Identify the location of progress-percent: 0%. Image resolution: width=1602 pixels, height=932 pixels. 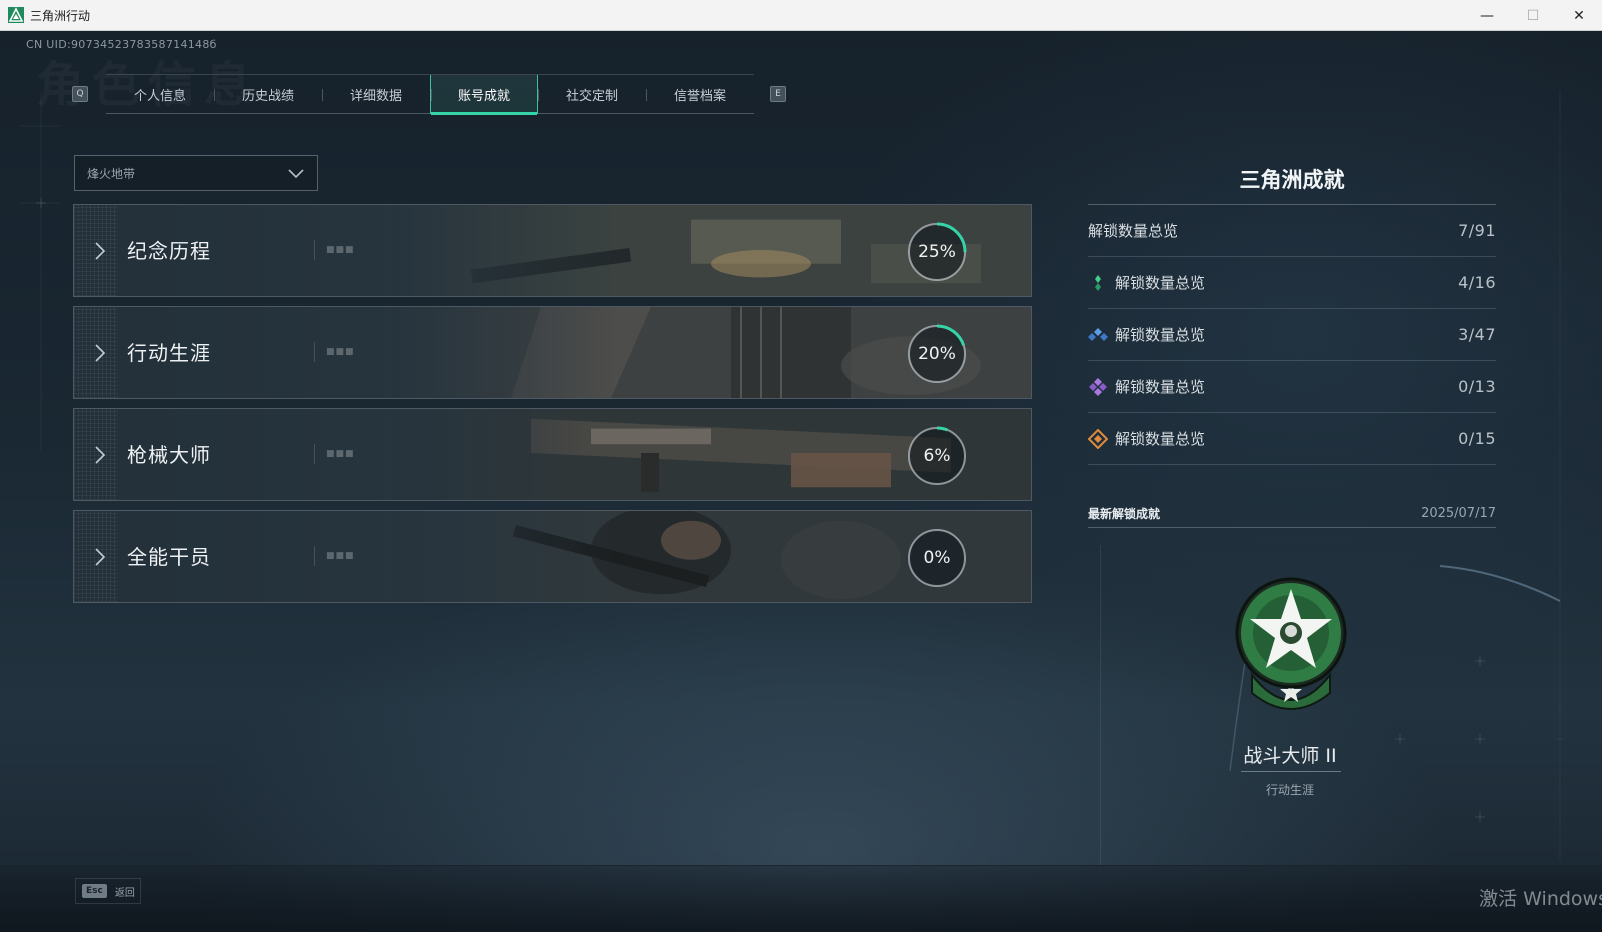
(937, 558).